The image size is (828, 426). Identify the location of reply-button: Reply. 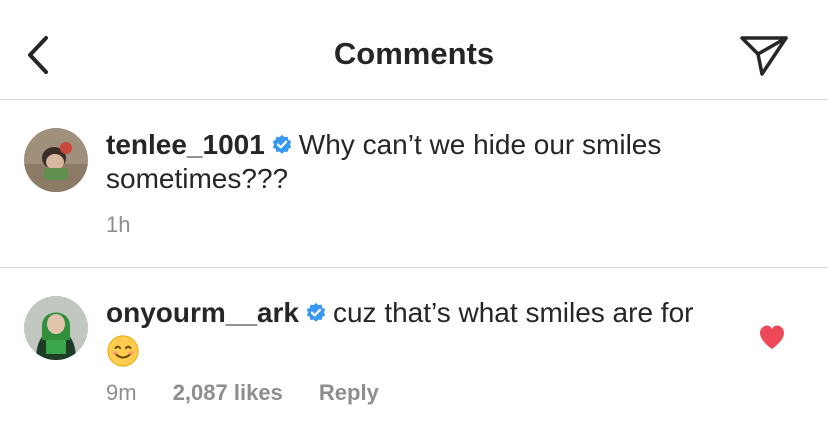
(349, 392).